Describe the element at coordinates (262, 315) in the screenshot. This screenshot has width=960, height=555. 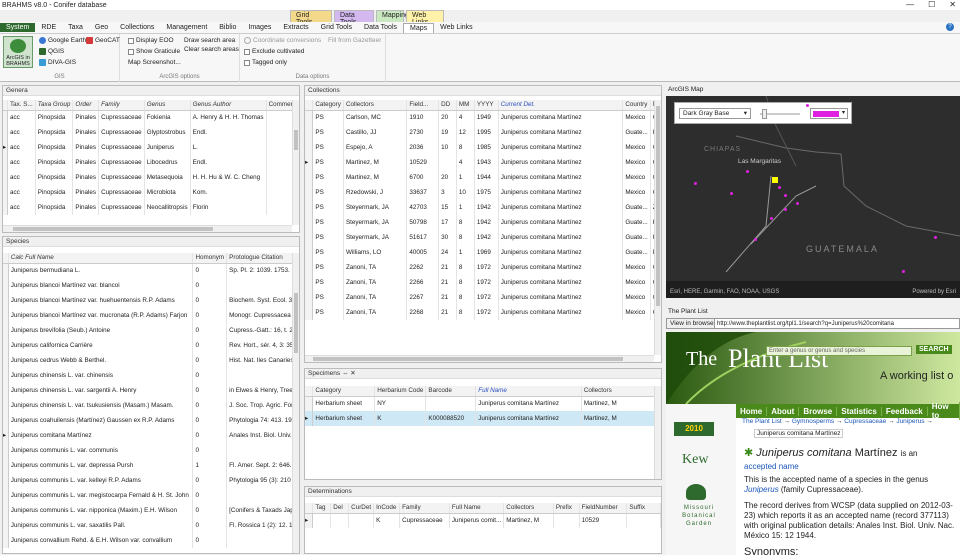
I see `species-cell: Monogr. Cupressacea` at that location.